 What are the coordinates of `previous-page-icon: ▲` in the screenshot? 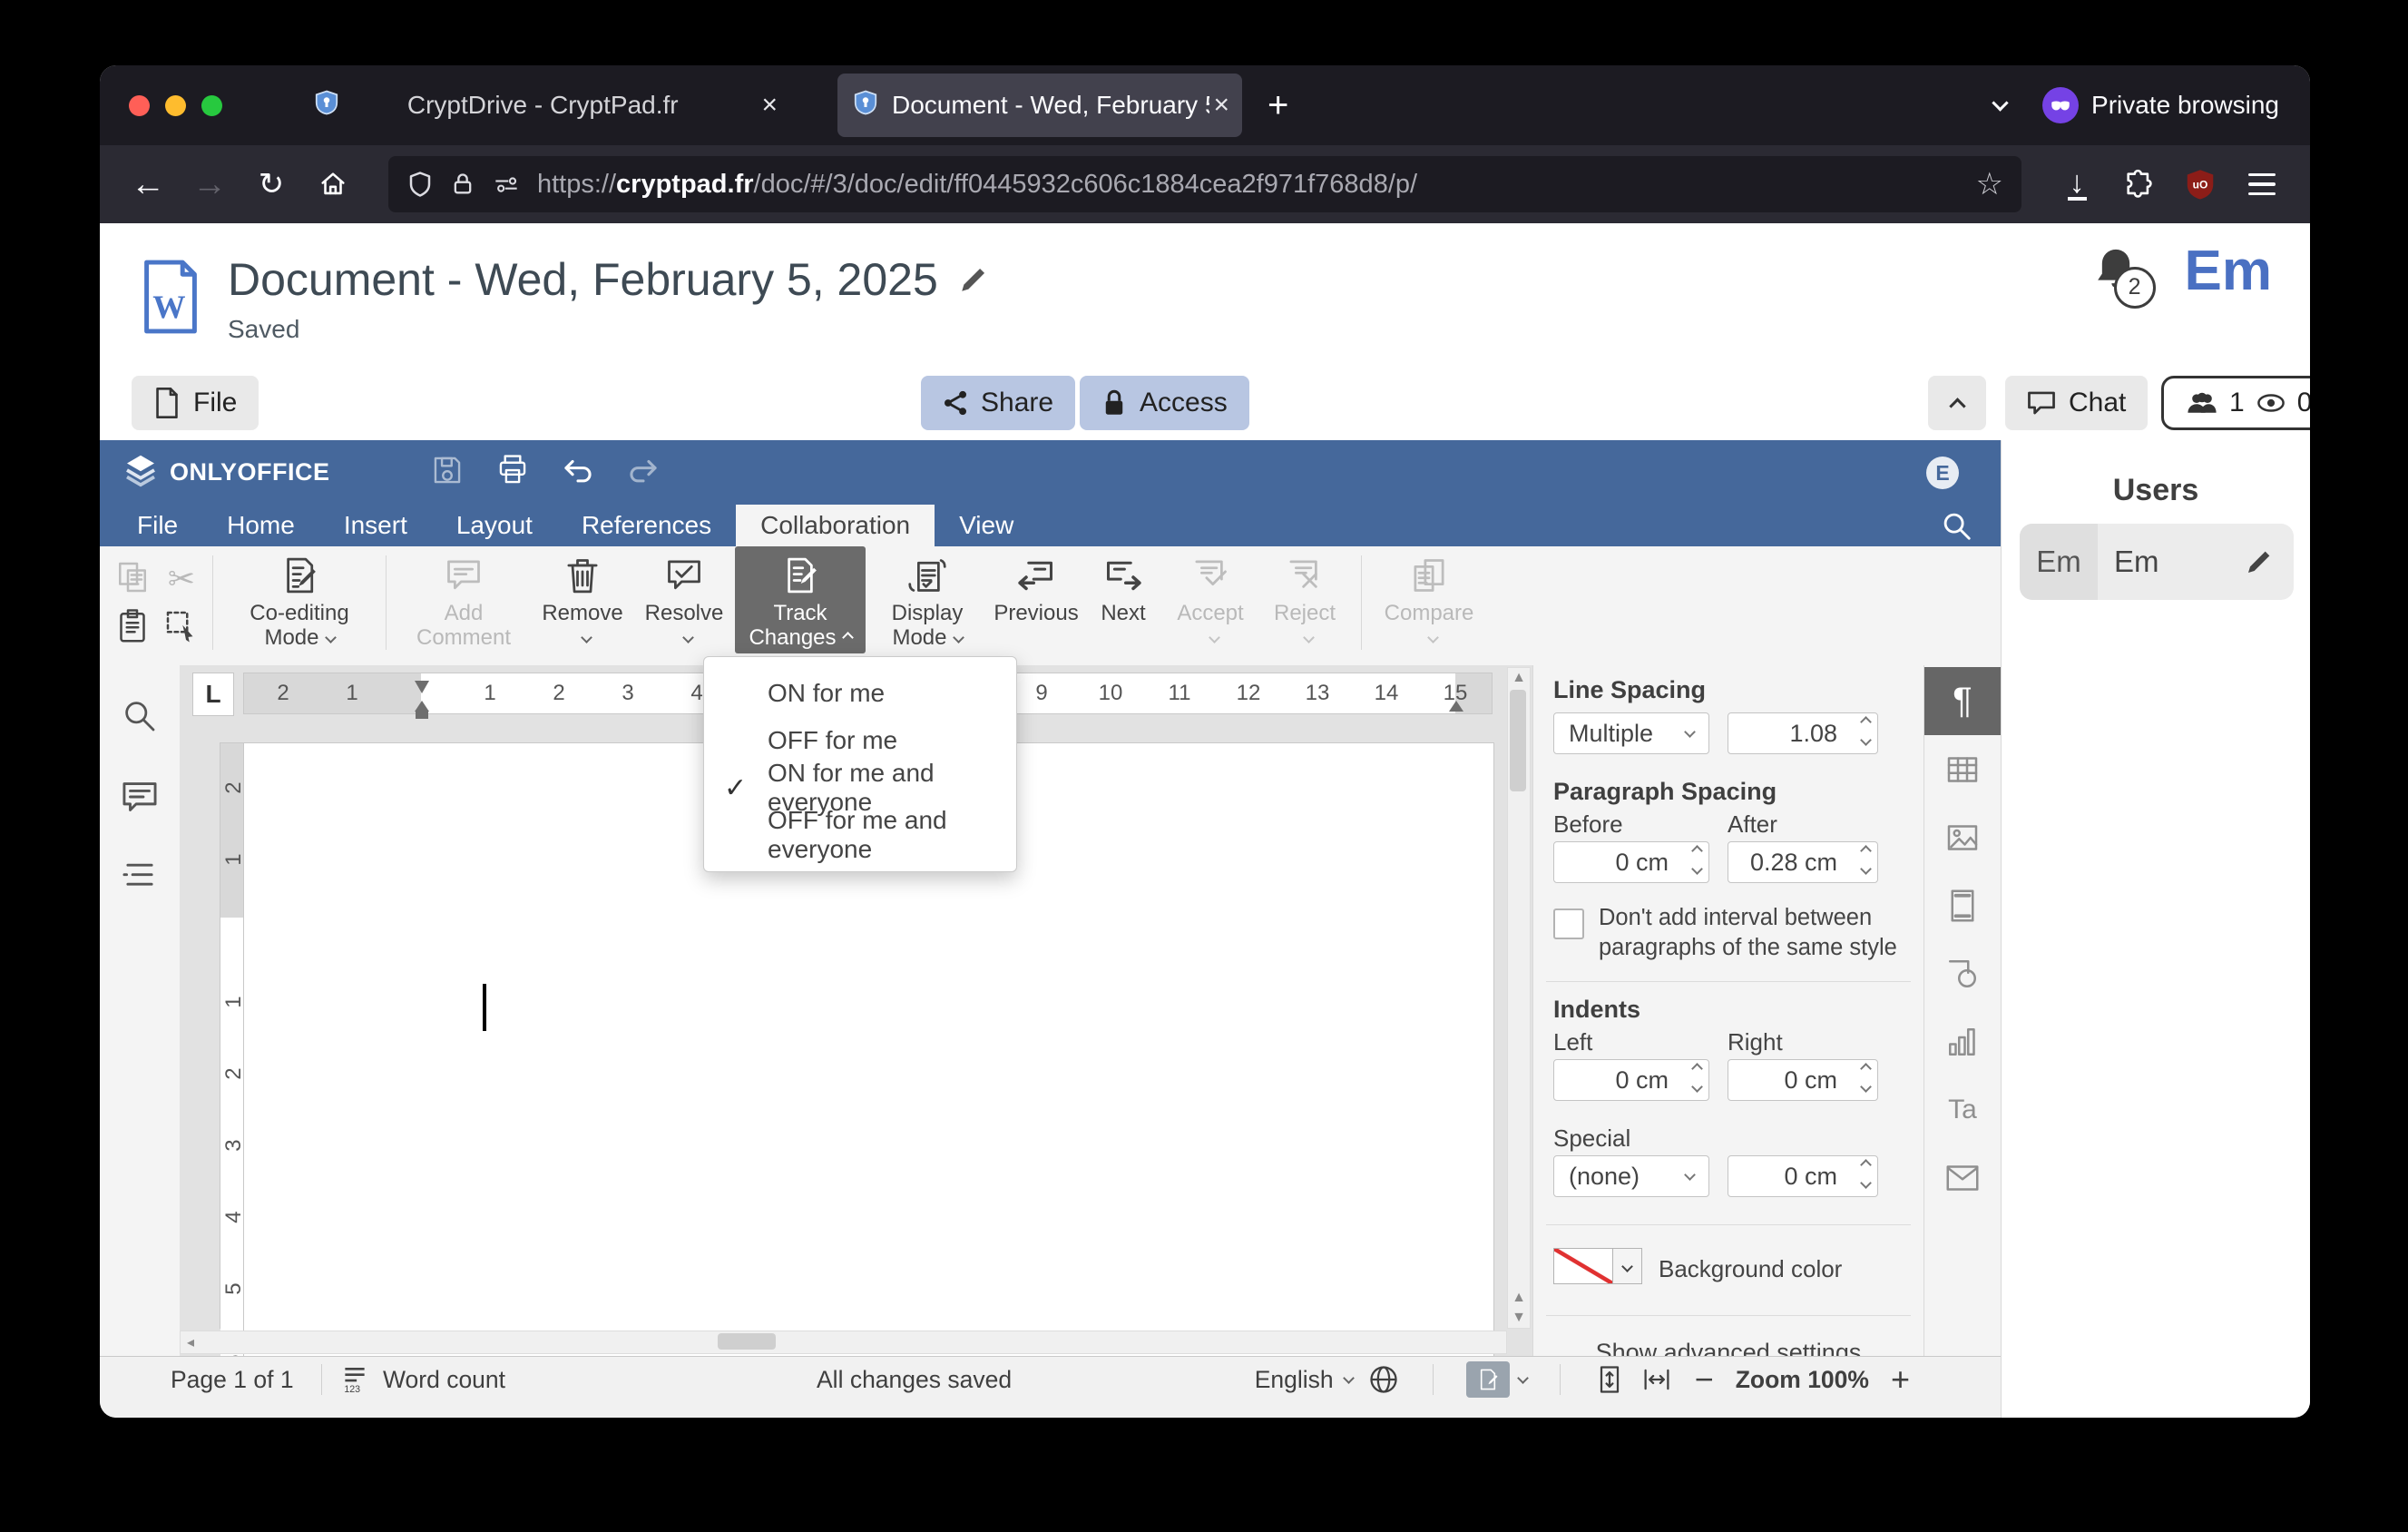 It's located at (1519, 1298).